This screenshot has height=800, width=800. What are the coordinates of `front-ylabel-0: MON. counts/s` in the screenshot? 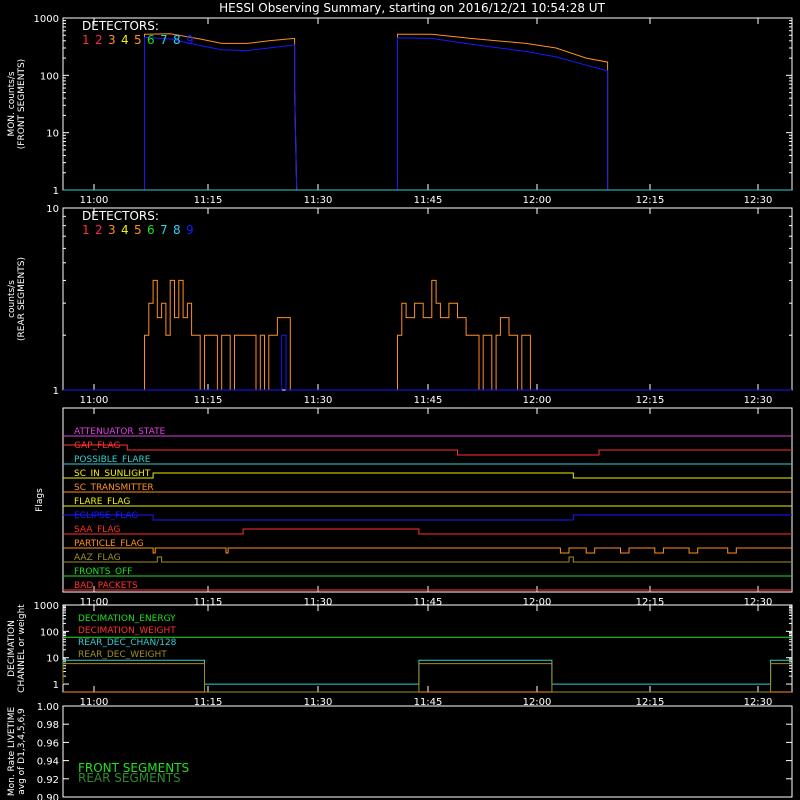 It's located at (12, 103).